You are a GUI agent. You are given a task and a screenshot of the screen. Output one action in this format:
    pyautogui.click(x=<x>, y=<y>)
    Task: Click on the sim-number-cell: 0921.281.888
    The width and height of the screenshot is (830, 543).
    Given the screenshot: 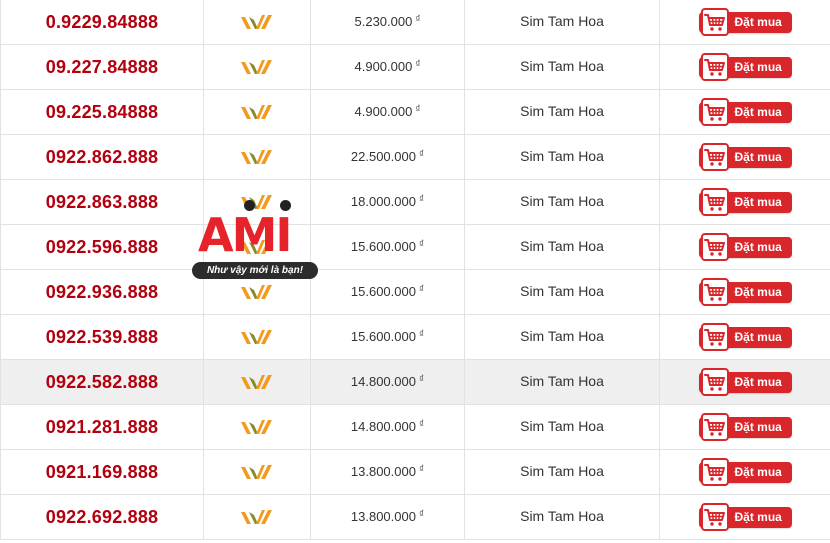 What is the action you would take?
    pyautogui.click(x=102, y=427)
    